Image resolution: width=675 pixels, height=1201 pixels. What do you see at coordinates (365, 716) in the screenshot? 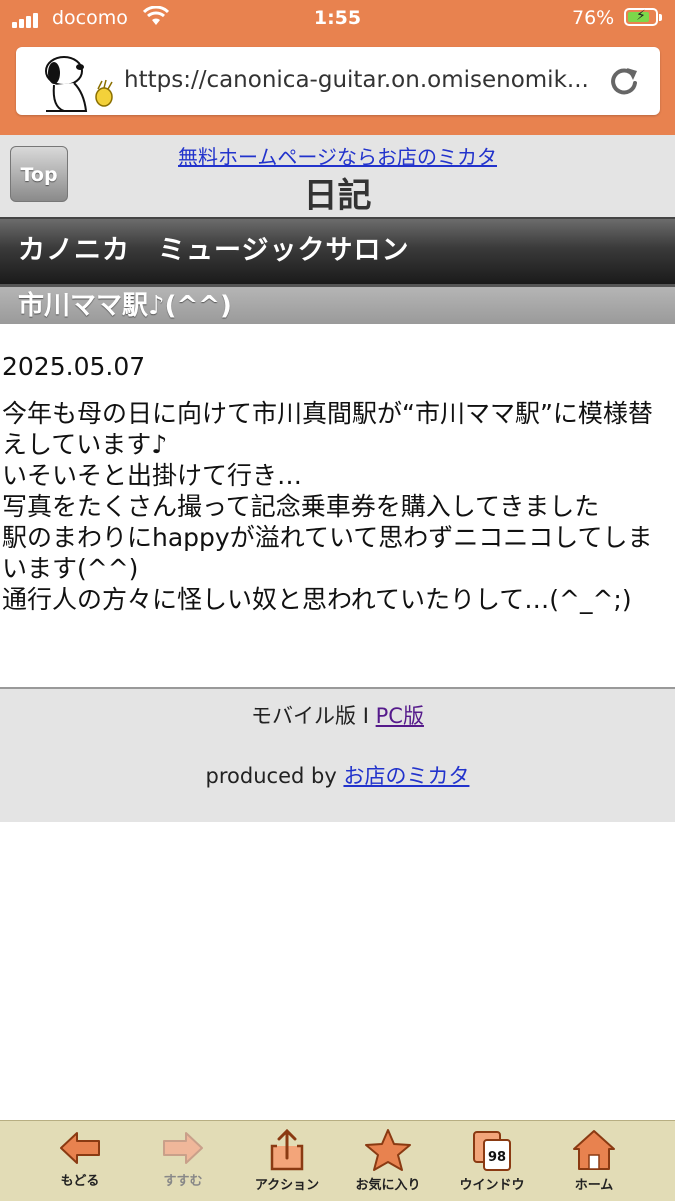
I see `separator: I` at bounding box center [365, 716].